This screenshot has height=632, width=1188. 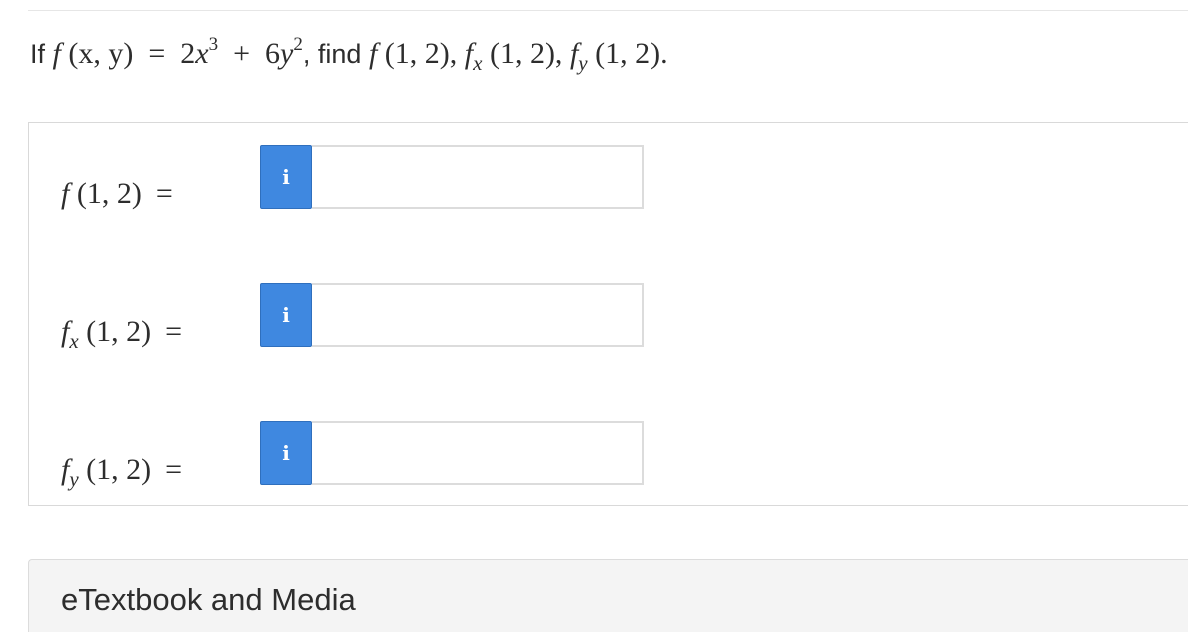 I want to click on question-prefix: If, so click(x=38, y=54).